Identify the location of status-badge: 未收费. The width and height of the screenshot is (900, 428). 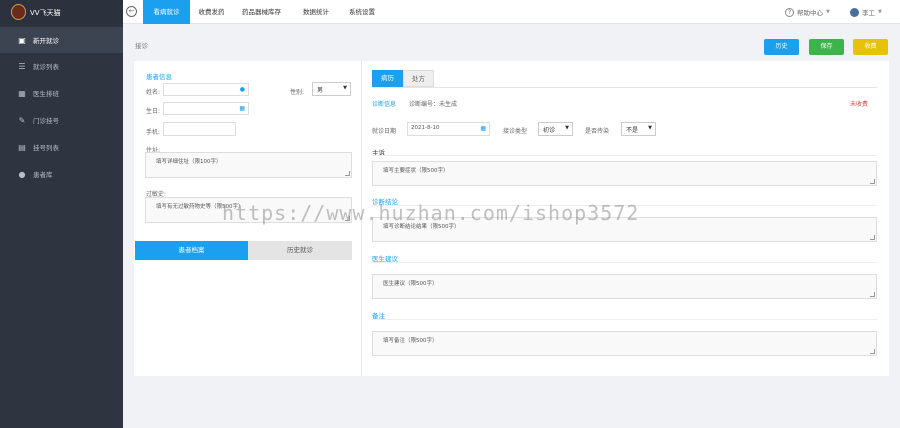
(859, 104).